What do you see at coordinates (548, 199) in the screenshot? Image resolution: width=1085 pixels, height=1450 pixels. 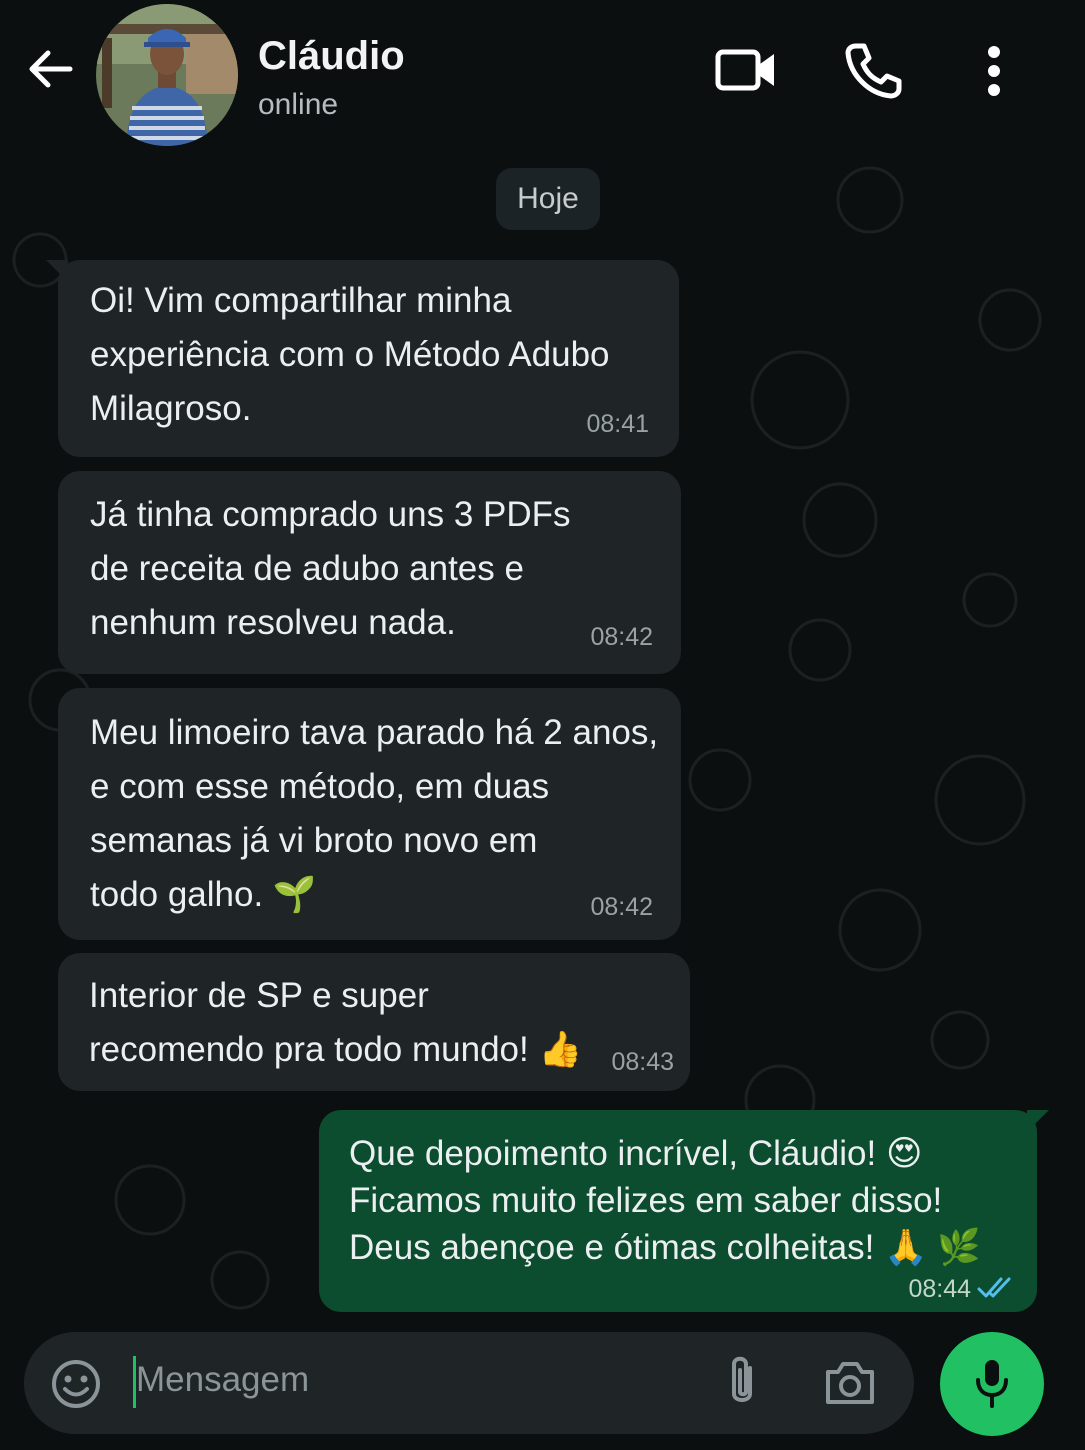 I see `date-separator: Hoje` at bounding box center [548, 199].